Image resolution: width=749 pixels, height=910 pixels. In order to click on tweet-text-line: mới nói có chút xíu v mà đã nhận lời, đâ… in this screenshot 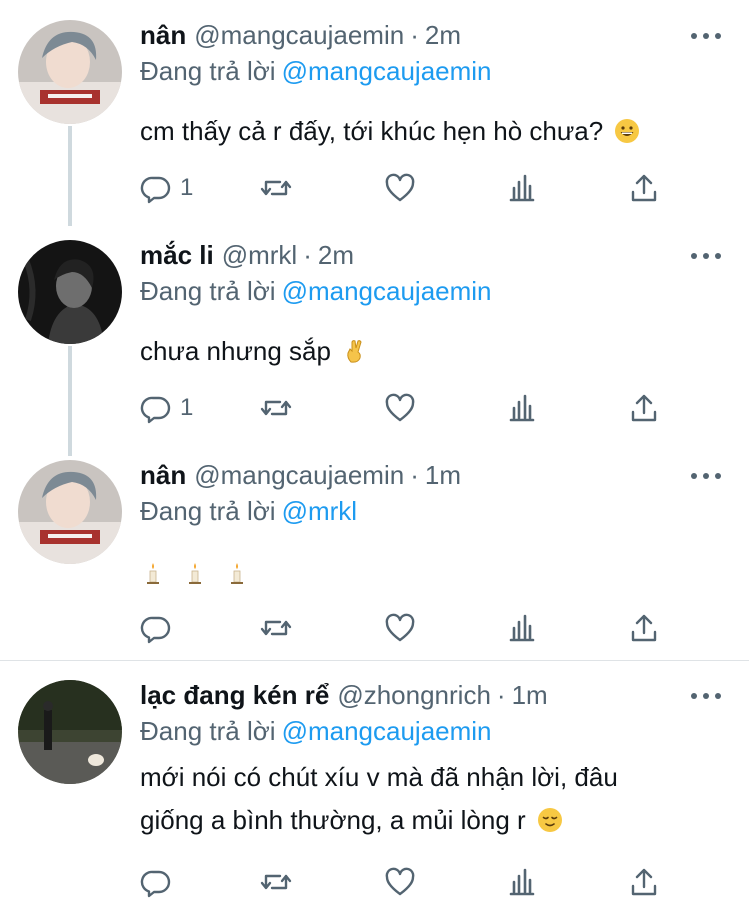, I will do `click(379, 777)`.